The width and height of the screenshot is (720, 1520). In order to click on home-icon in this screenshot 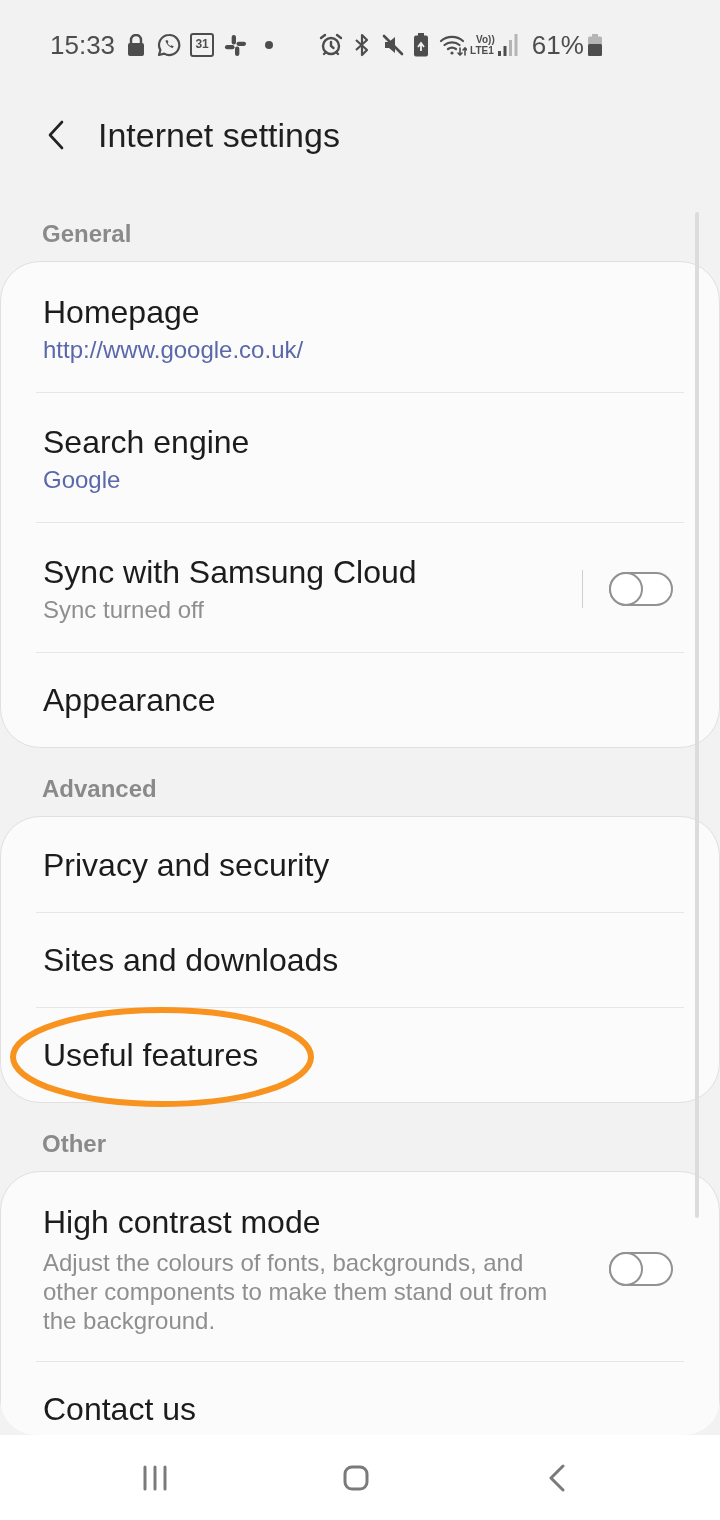, I will do `click(356, 1477)`.